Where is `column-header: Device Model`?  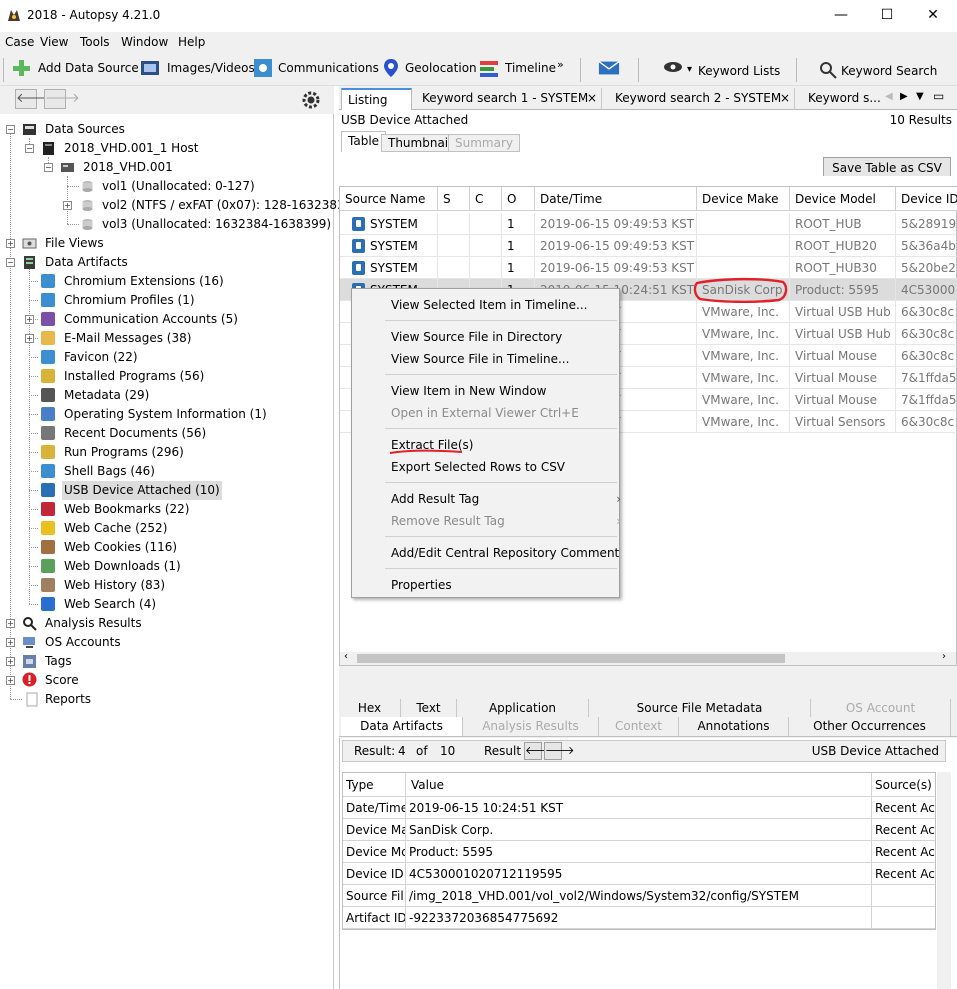
column-header: Device Model is located at coordinates (843, 199).